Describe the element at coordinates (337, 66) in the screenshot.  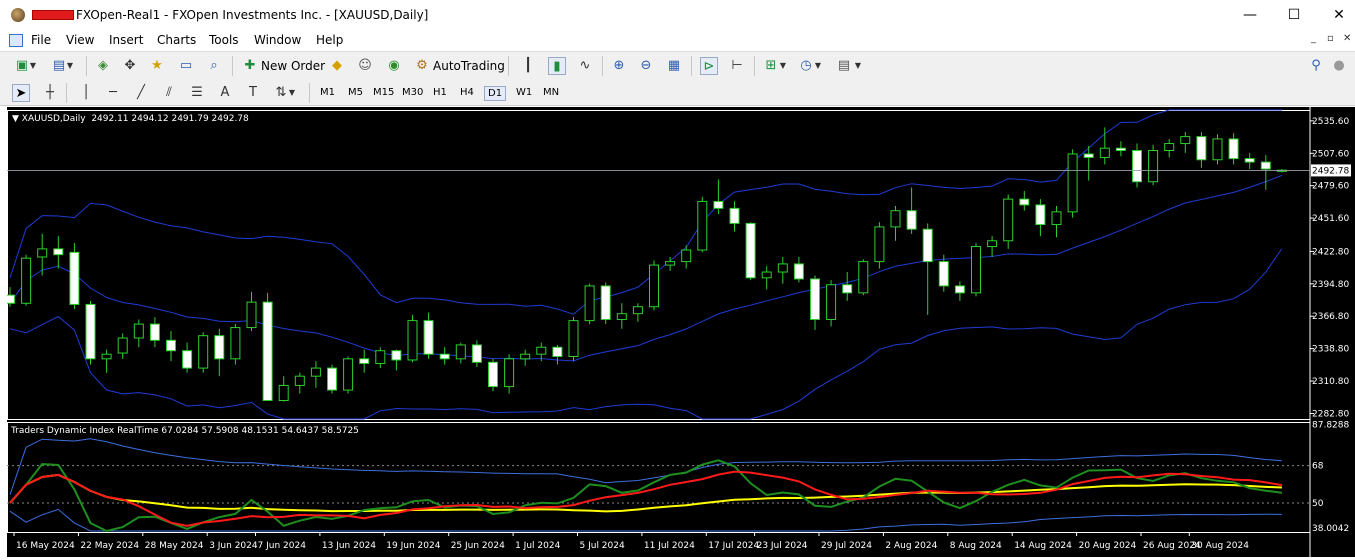
I see `metaeditor-icon: ◆` at that location.